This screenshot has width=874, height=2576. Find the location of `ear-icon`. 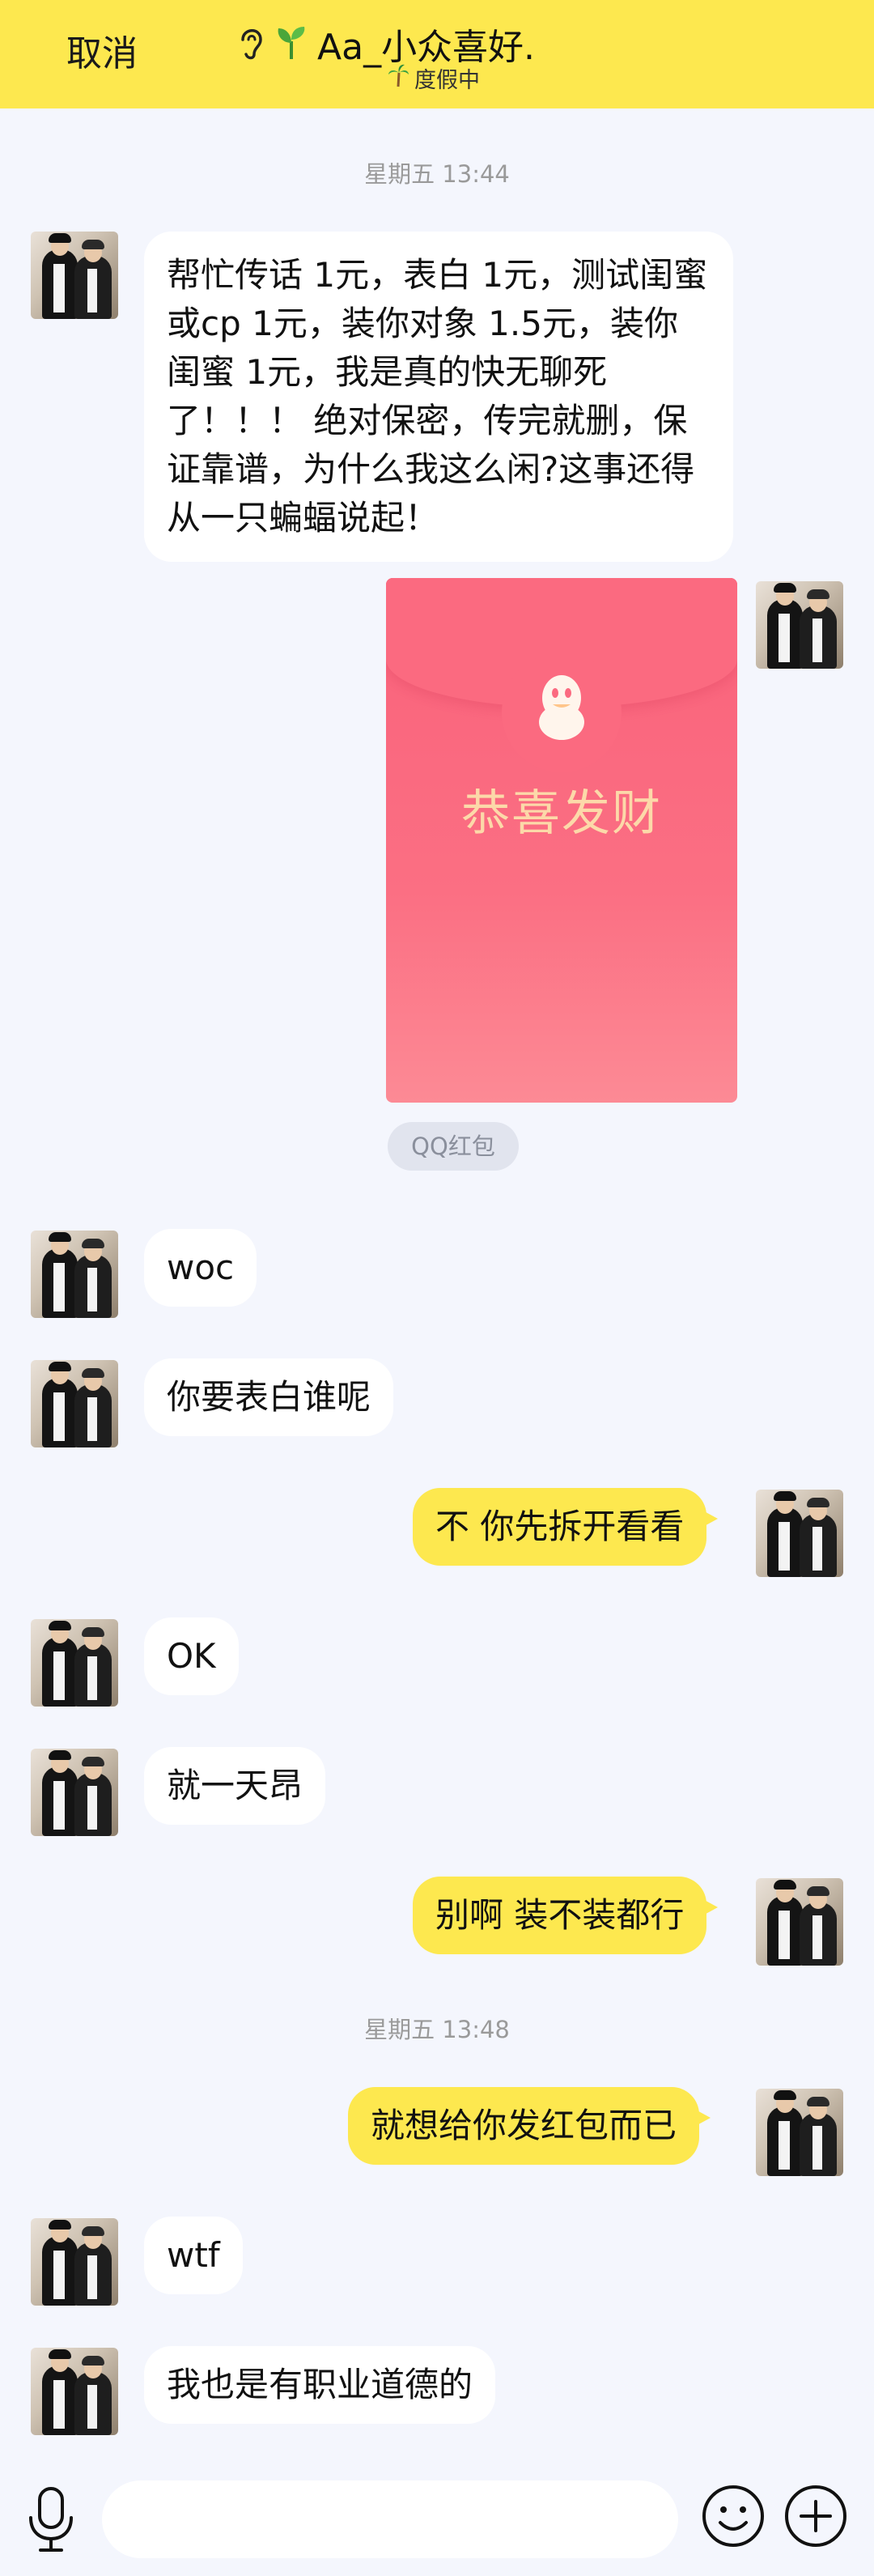

ear-icon is located at coordinates (251, 44).